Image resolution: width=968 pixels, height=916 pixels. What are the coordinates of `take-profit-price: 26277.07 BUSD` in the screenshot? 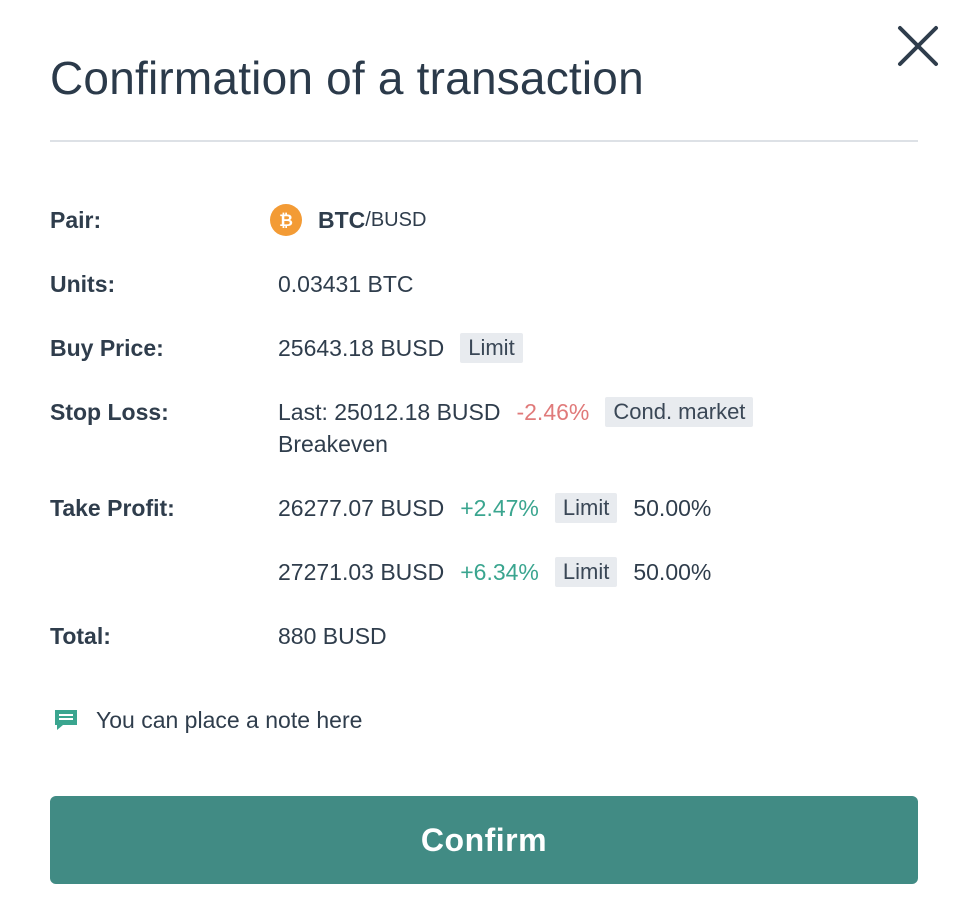 It's located at (361, 508).